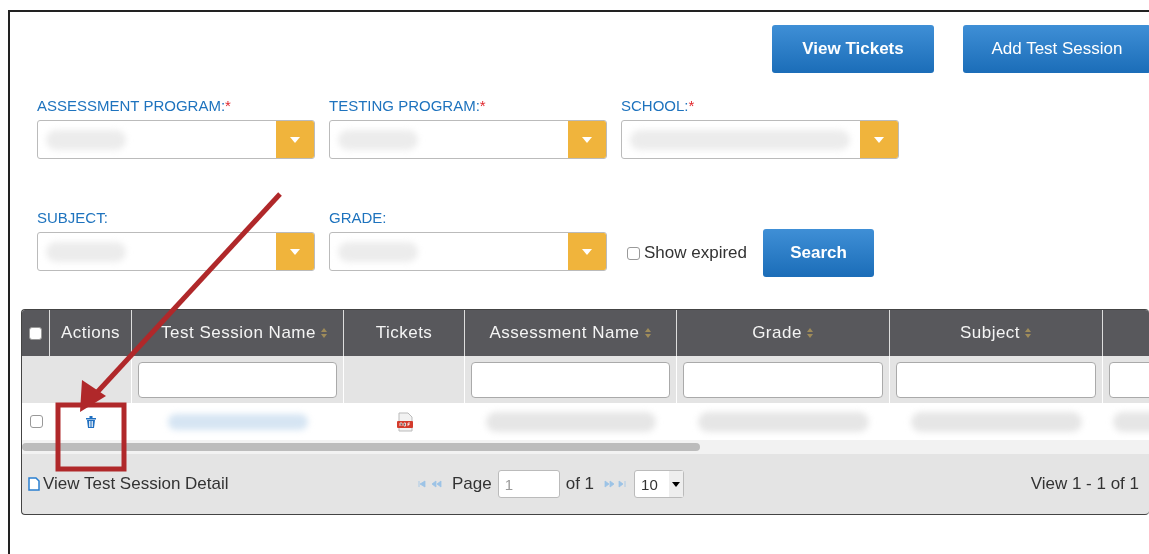 This screenshot has height=554, width=1149. Describe the element at coordinates (35, 333) in the screenshot. I see `select-all-checkbox` at that location.